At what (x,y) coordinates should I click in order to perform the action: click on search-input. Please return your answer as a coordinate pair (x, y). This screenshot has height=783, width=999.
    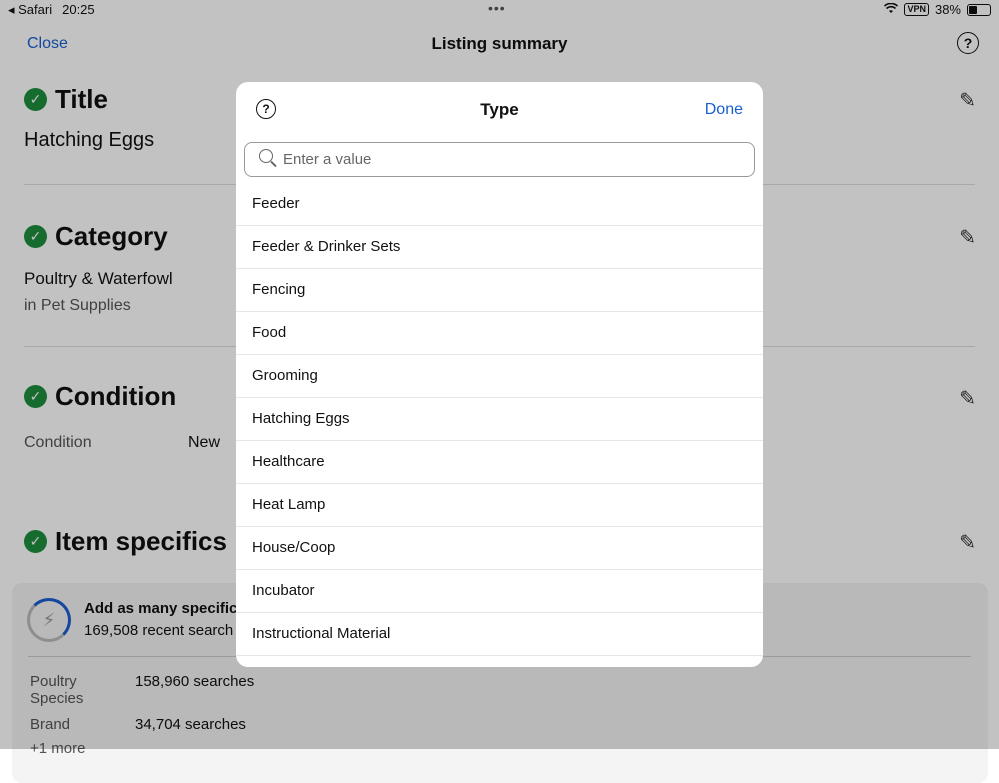
    Looking at the image, I should click on (513, 159).